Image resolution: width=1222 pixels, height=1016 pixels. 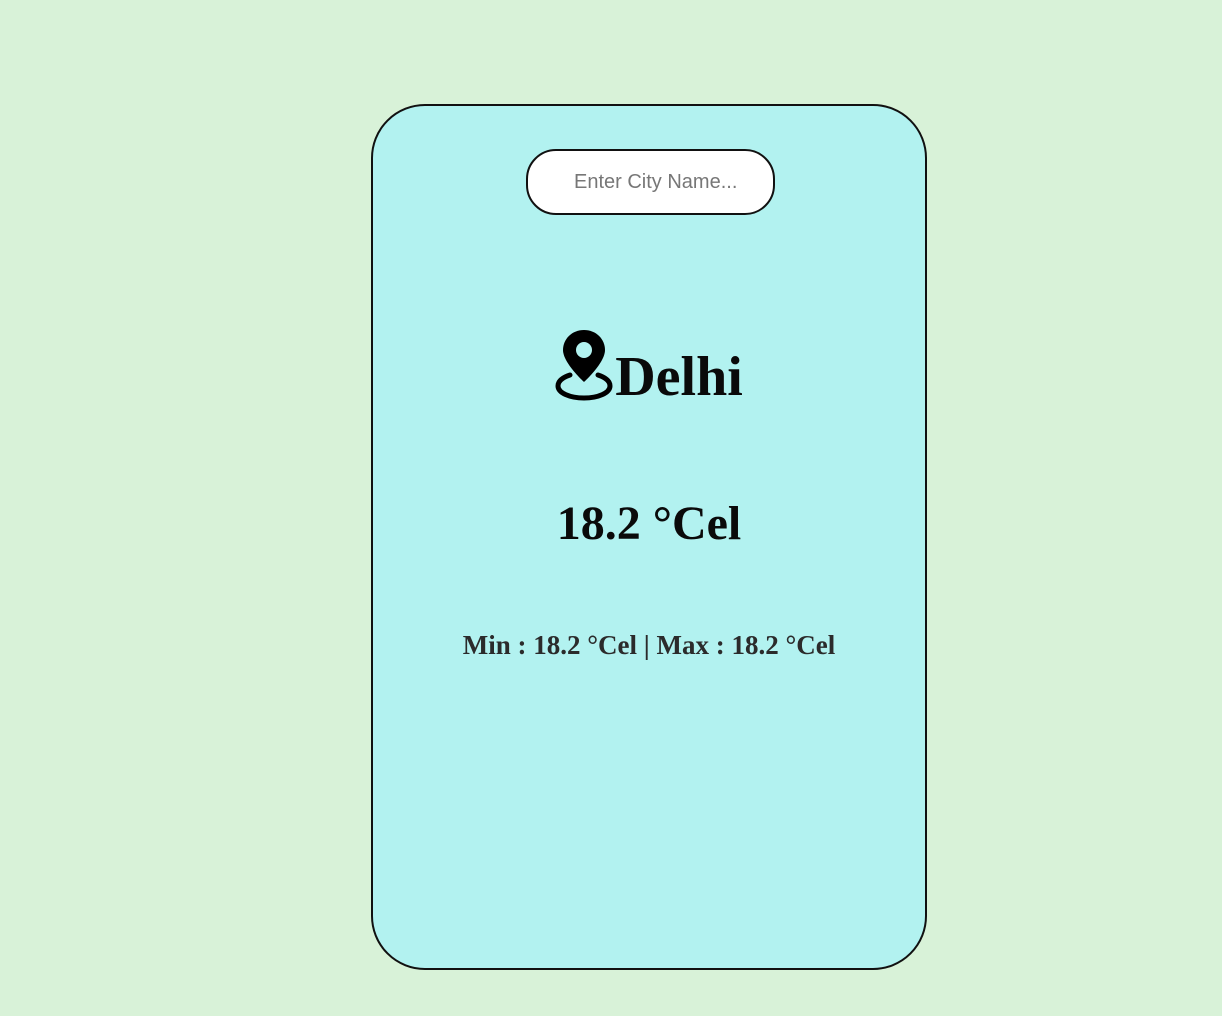 What do you see at coordinates (584, 365) in the screenshot?
I see `location-pin-icon` at bounding box center [584, 365].